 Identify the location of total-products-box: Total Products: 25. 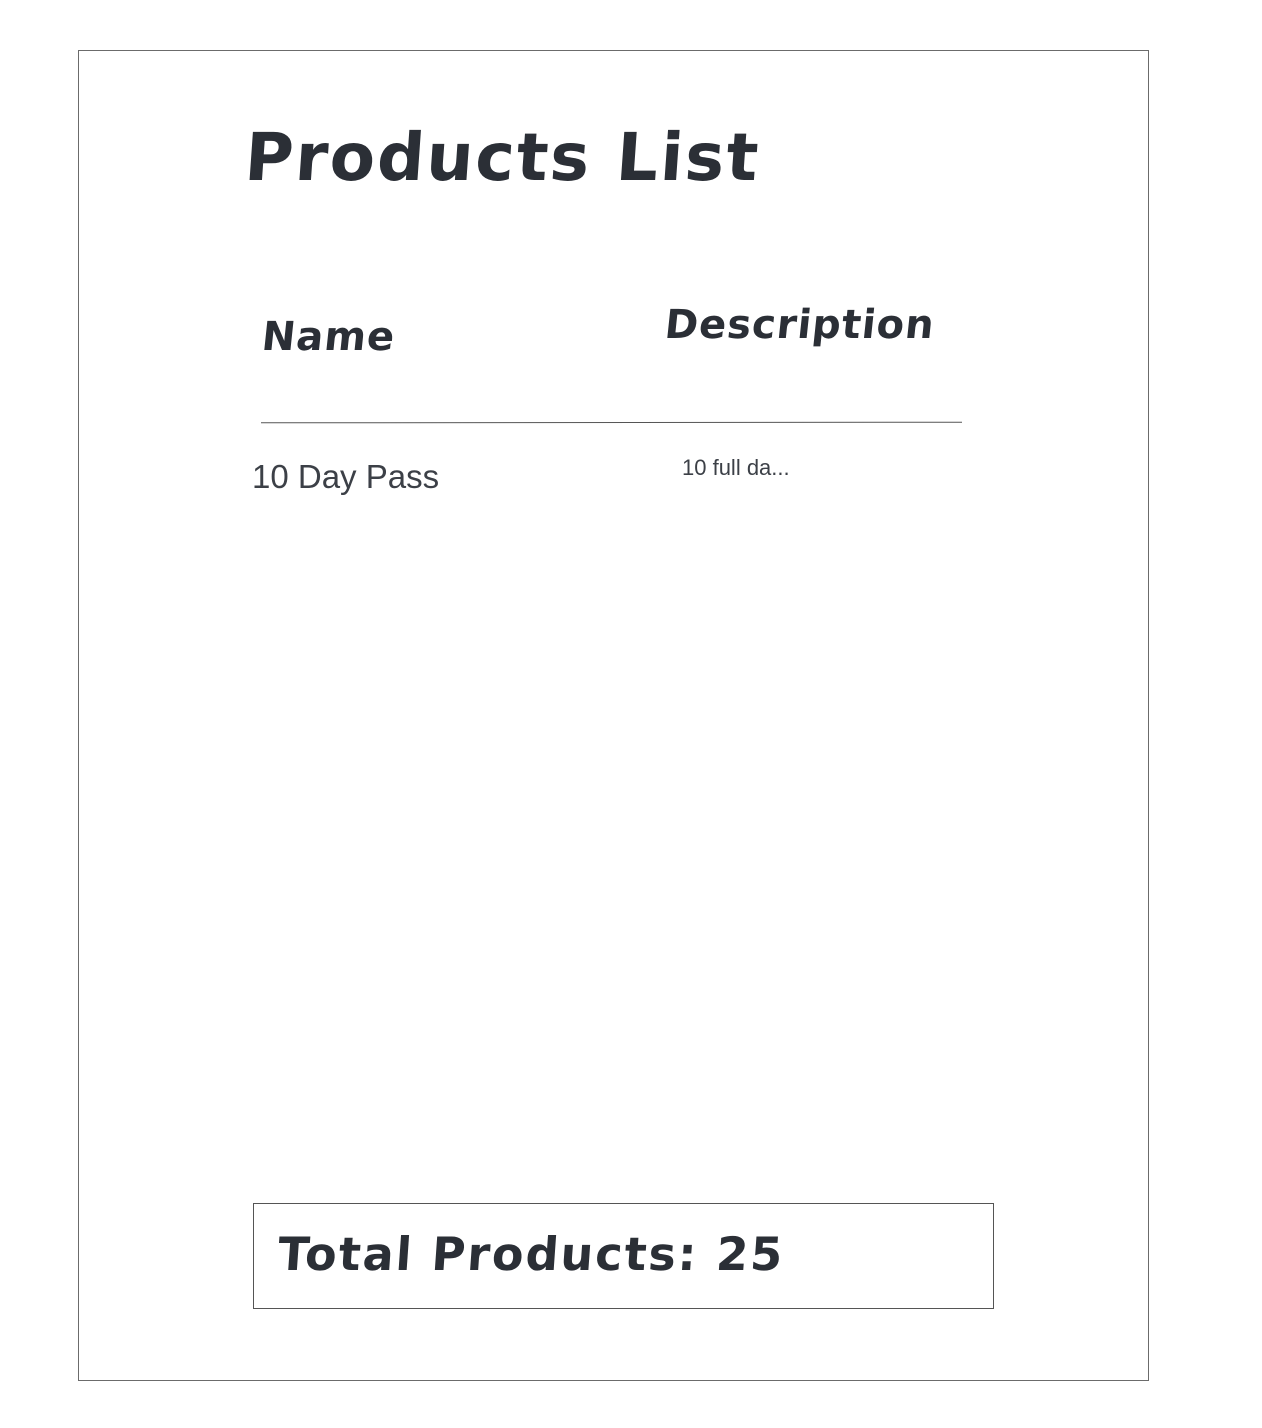
(623, 1256).